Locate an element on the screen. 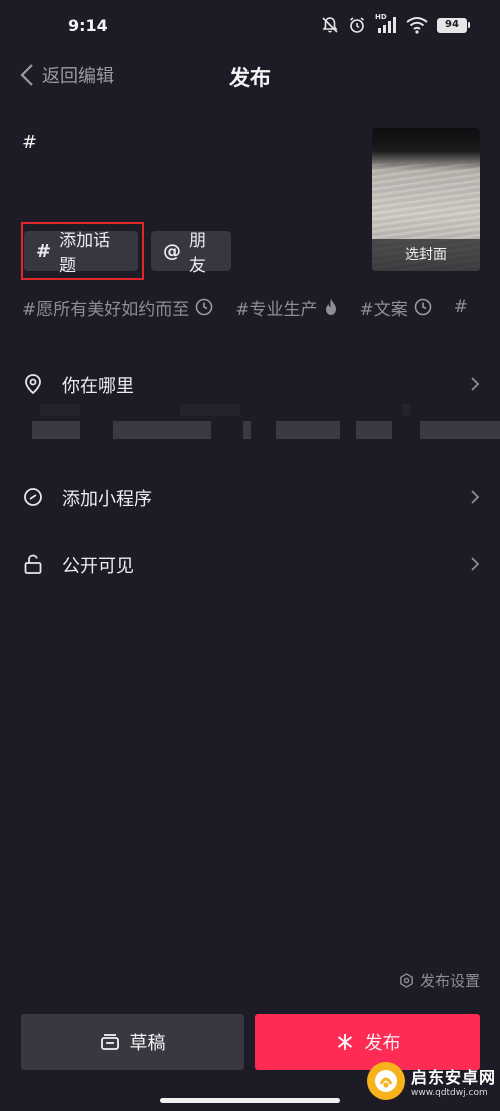  topic-suggestion: #文案 is located at coordinates (396, 307).